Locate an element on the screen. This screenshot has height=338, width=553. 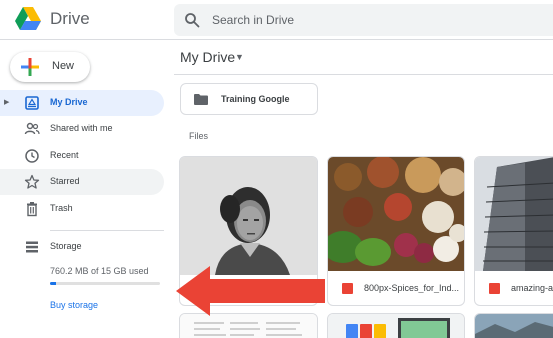
building-photo-thumbnail is located at coordinates (514, 214).